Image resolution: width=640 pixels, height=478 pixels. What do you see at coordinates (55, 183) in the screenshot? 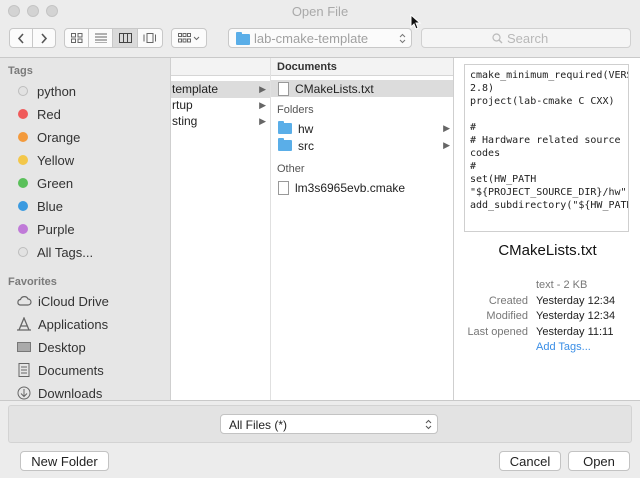
I see `sidebar-item-label: Green` at bounding box center [55, 183].